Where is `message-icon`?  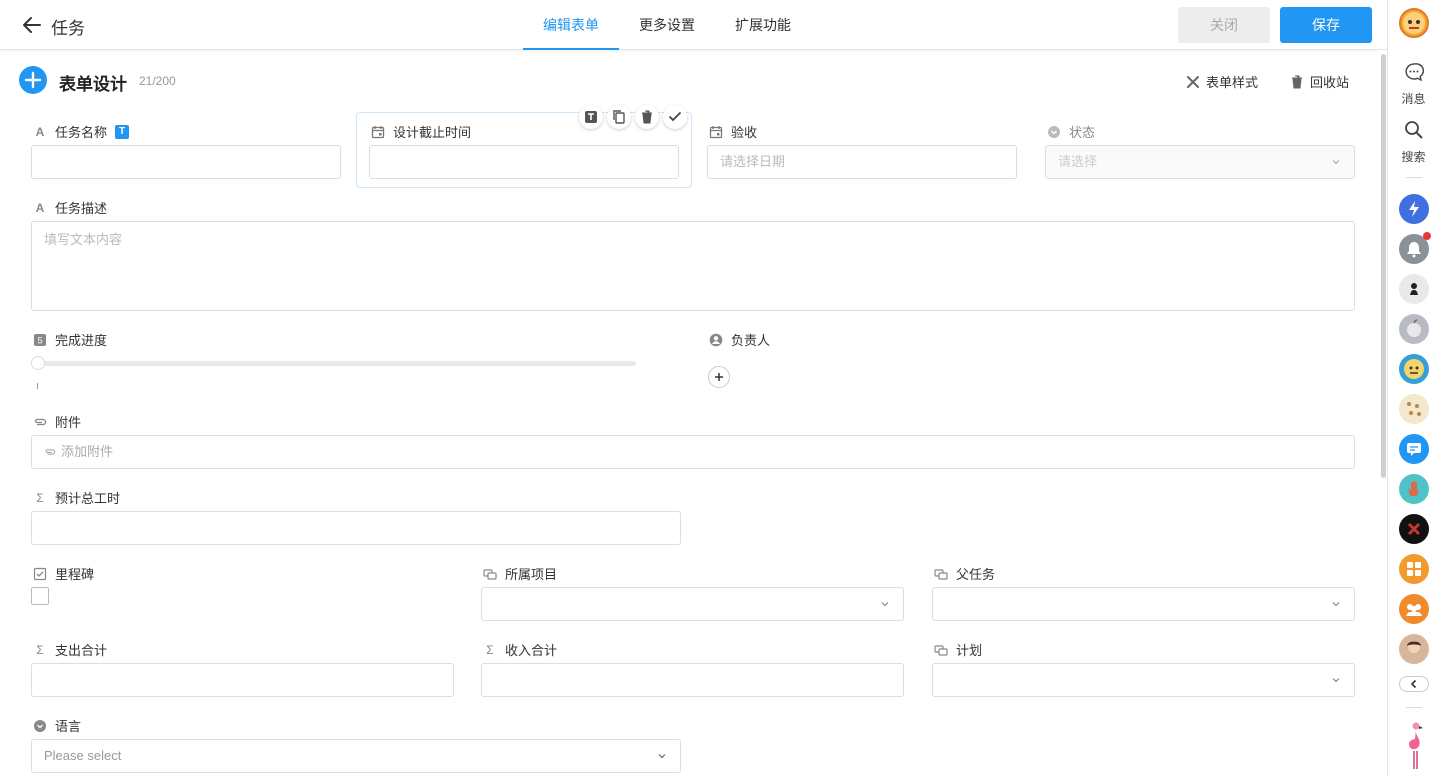
message-icon is located at coordinates (1414, 73).